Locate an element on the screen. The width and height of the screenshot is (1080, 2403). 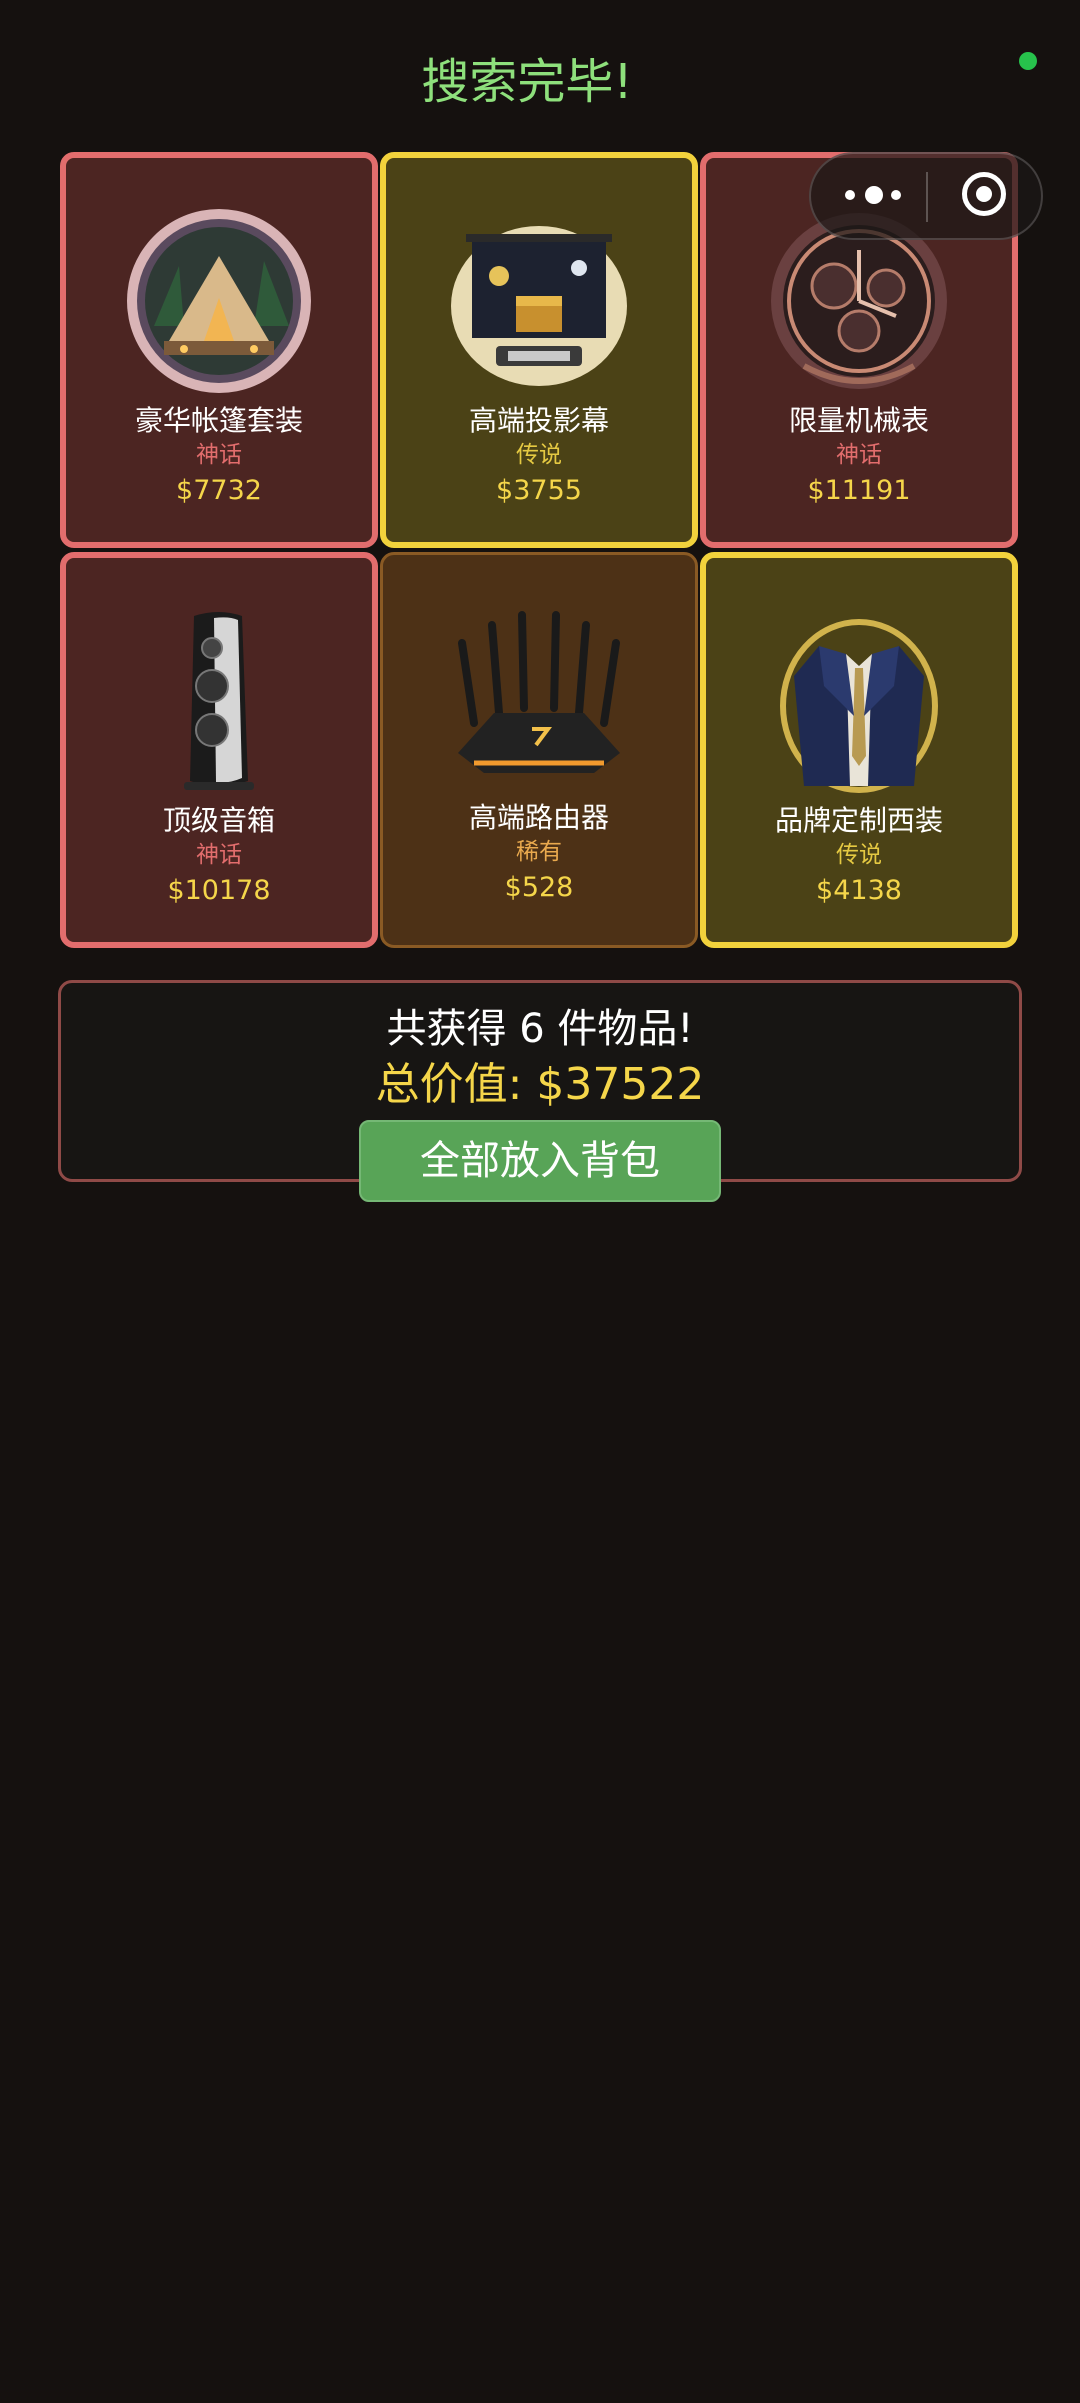
item-rarity: 稀有 is located at coordinates (539, 852).